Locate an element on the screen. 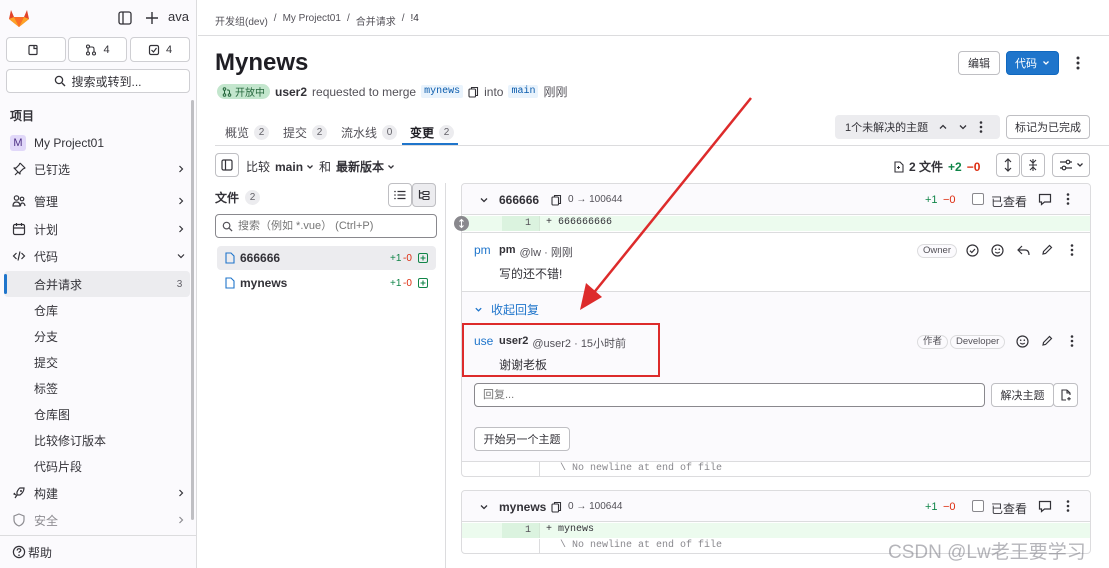 The width and height of the screenshot is (1109, 568). sidebar-subitem-repo-graph: 仓库图 is located at coordinates (96, 414).